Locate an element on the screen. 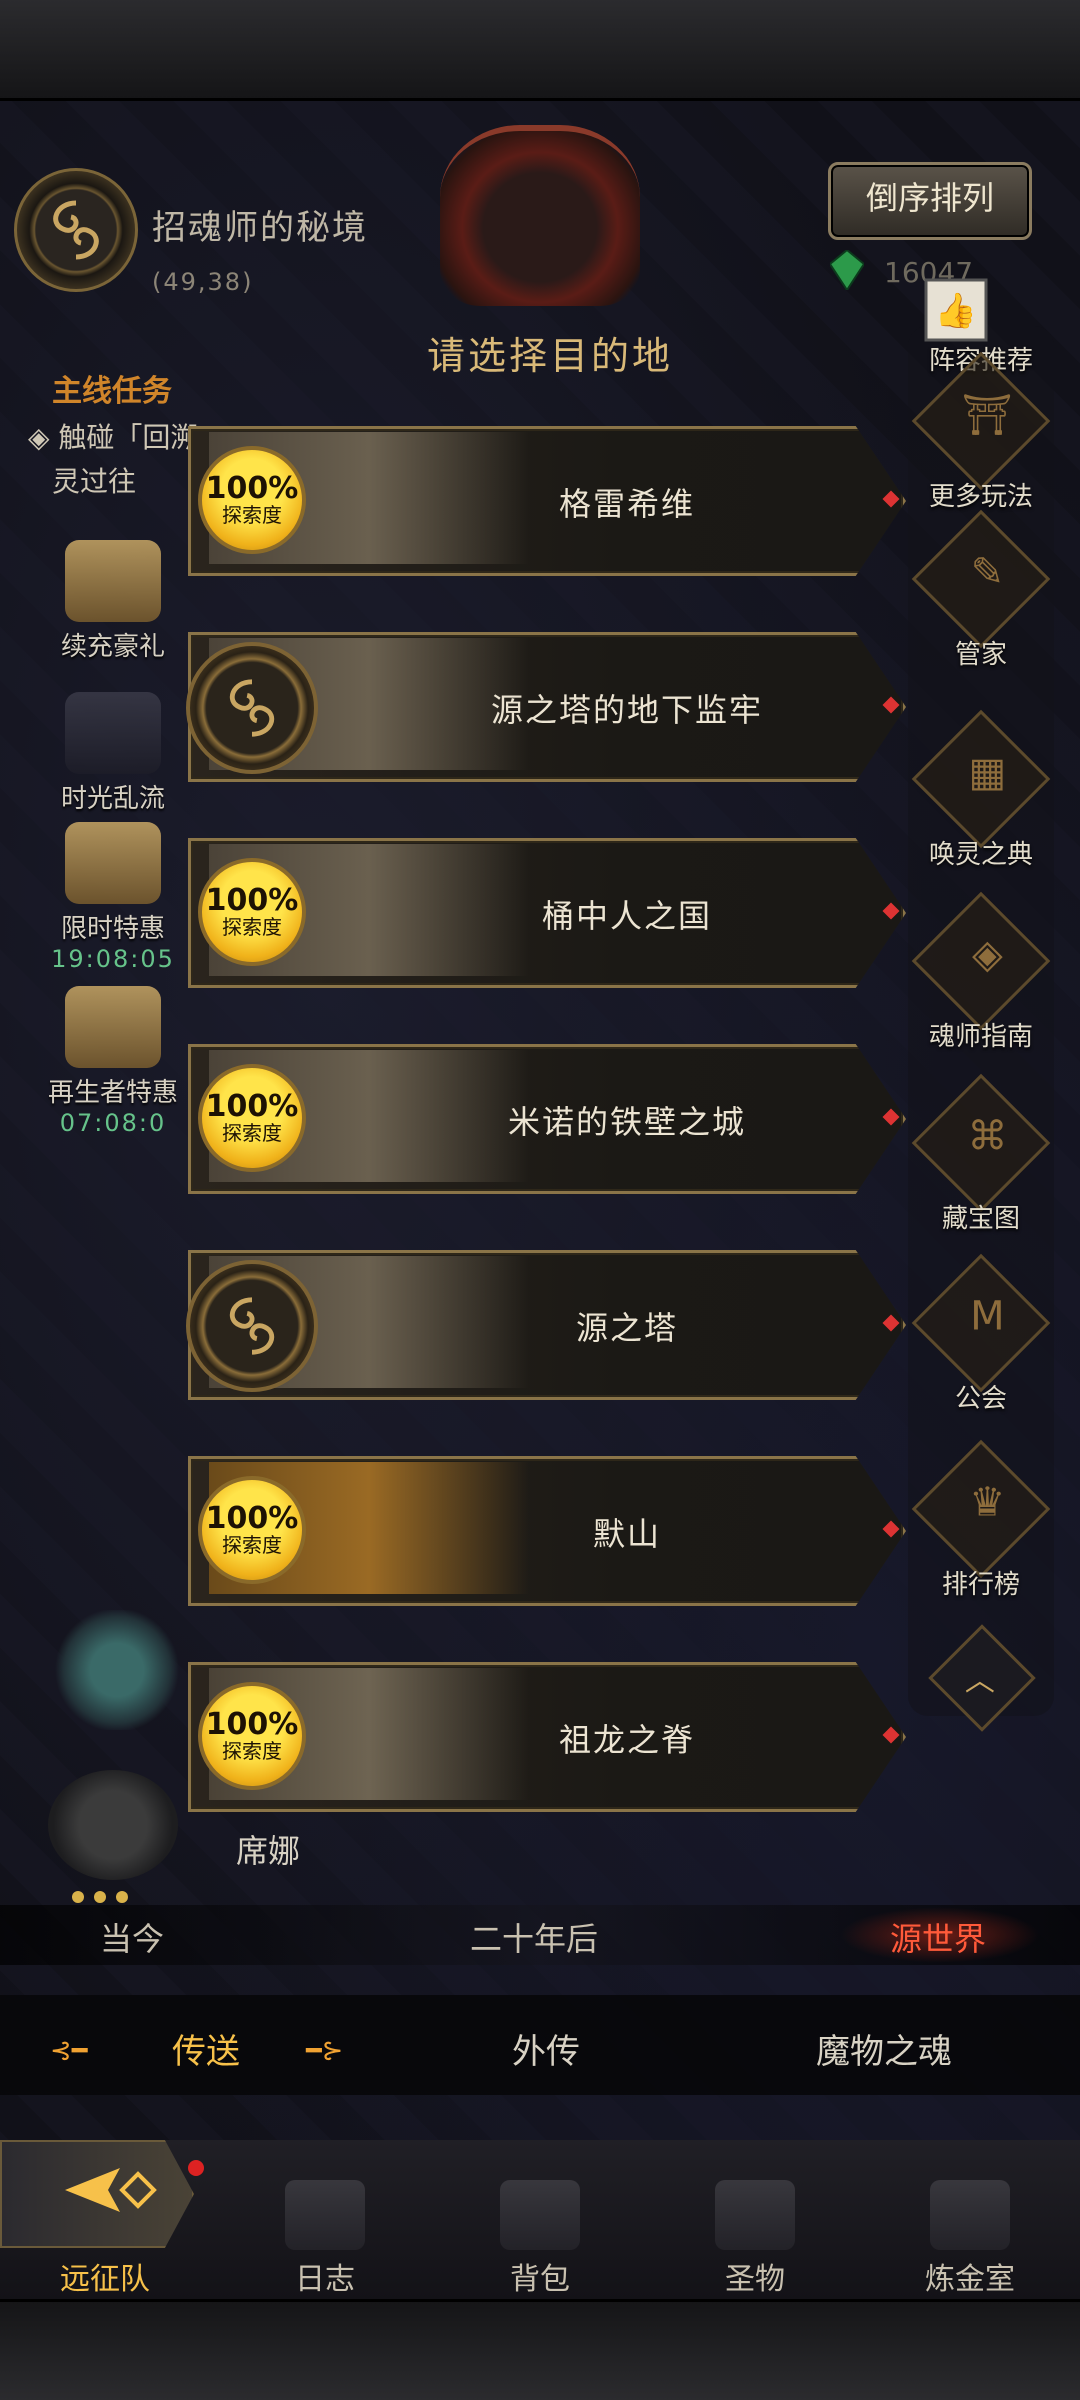 Image resolution: width=1080 pixels, height=2400 pixels. book-icon: ▦ is located at coordinates (981, 779).